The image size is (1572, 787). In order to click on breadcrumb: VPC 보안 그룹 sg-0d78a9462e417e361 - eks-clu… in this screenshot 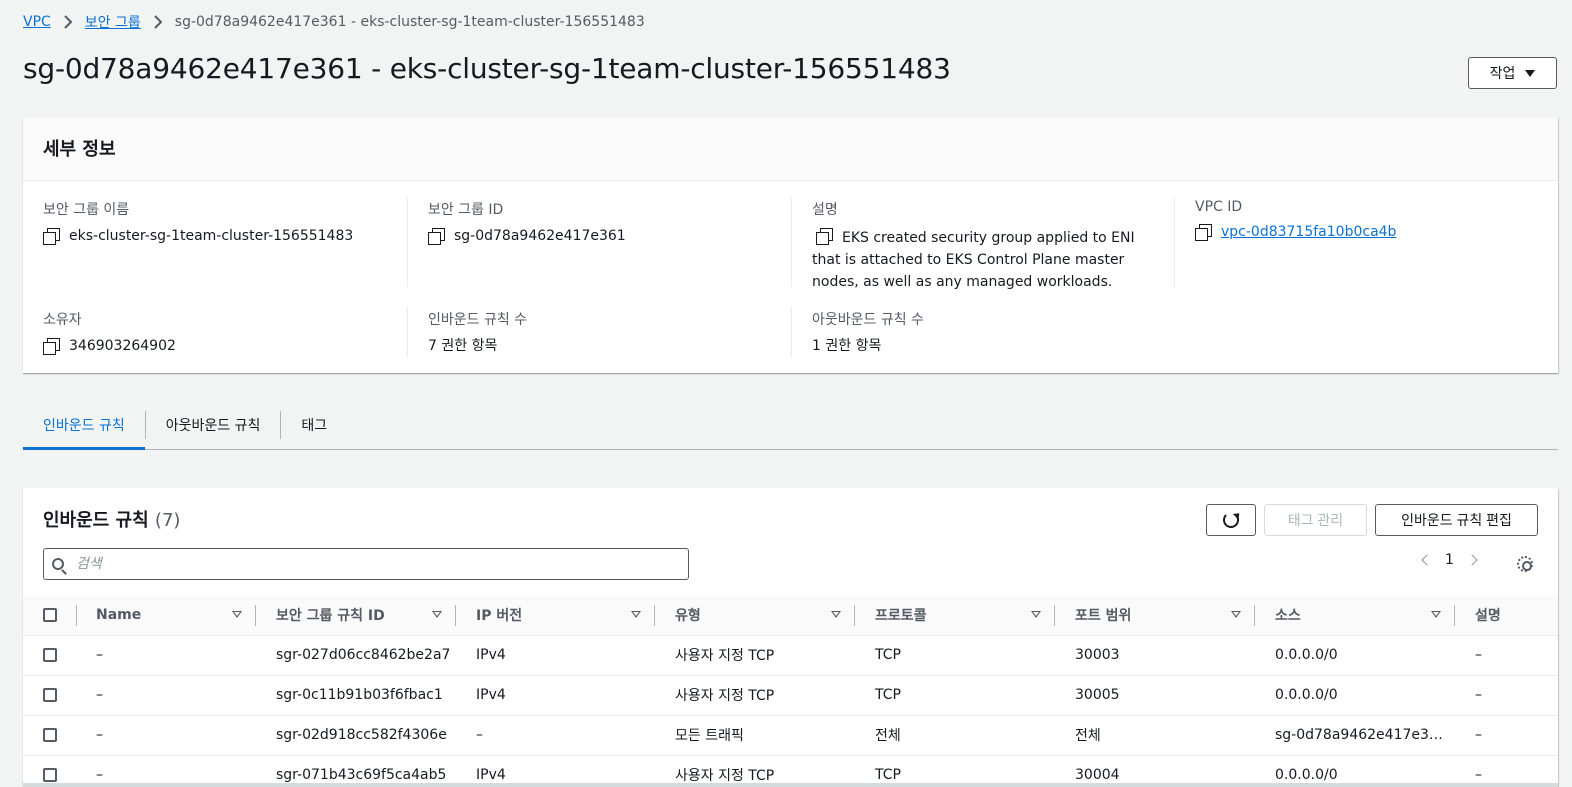, I will do `click(334, 22)`.